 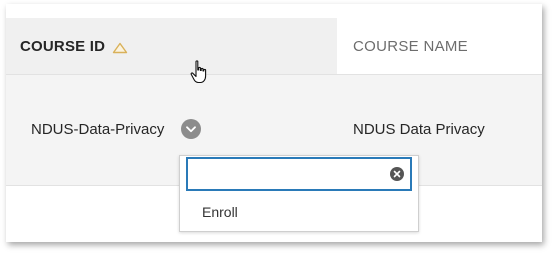 I want to click on clear-icon, so click(x=397, y=174).